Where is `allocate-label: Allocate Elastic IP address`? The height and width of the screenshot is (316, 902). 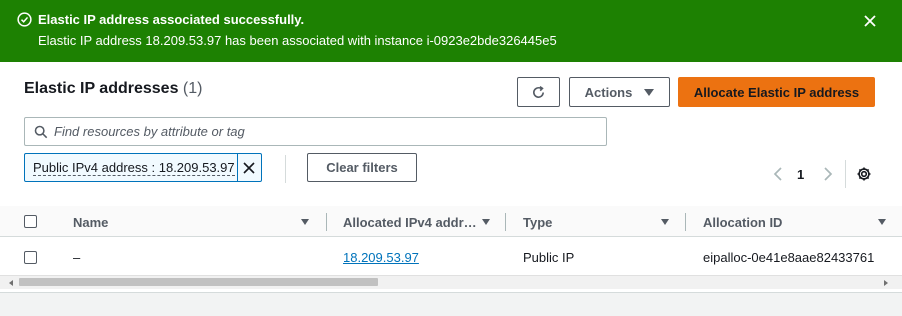
allocate-label: Allocate Elastic IP address is located at coordinates (776, 92).